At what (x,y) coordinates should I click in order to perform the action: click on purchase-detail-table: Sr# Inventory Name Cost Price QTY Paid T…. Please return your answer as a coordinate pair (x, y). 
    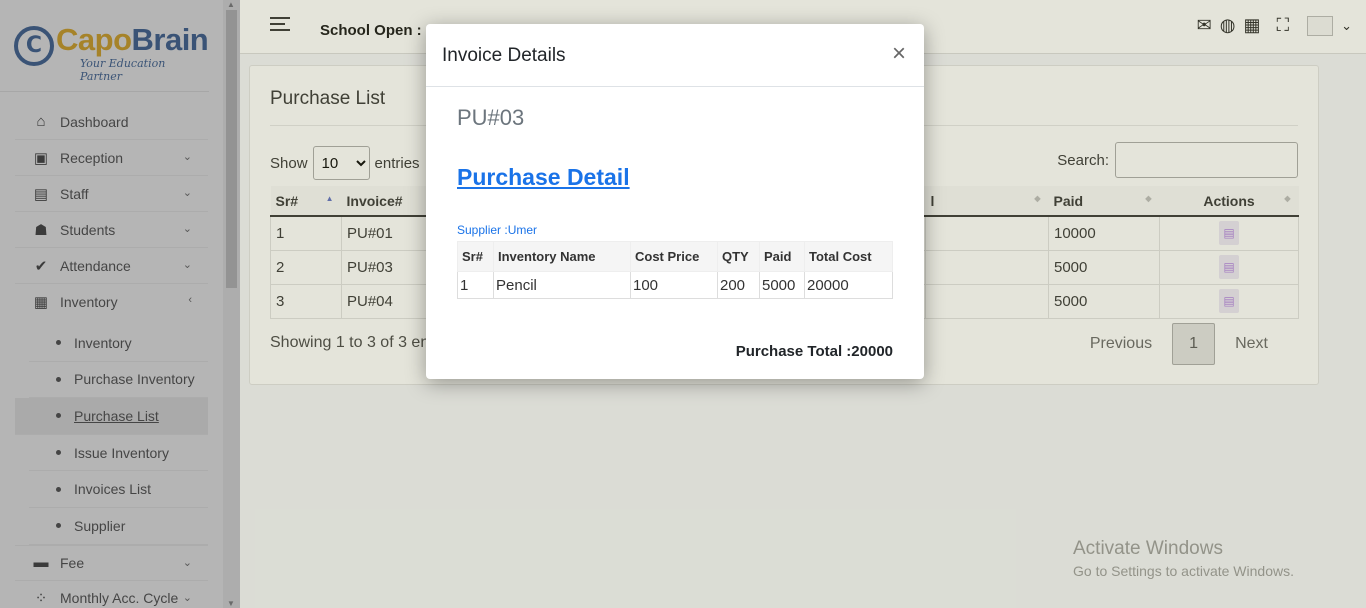
    Looking at the image, I should click on (675, 270).